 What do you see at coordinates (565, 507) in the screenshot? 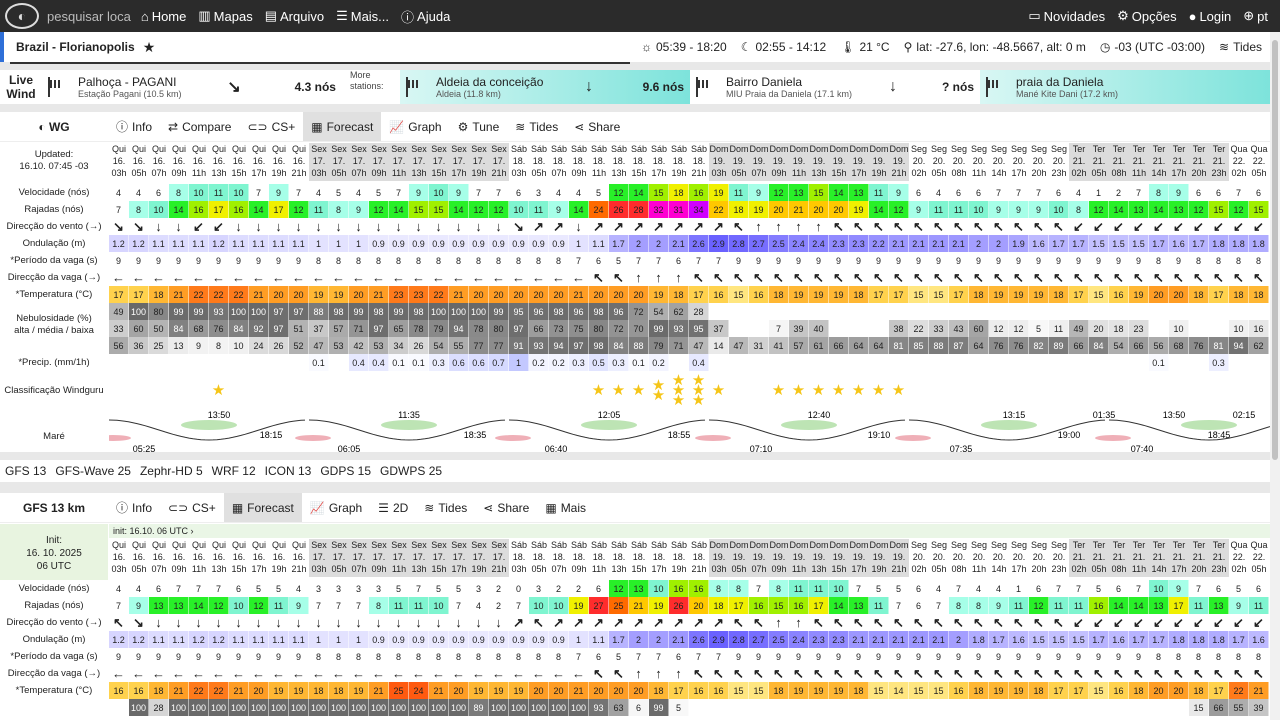
I see `gfs-tab-more: ▦ Mais` at bounding box center [565, 507].